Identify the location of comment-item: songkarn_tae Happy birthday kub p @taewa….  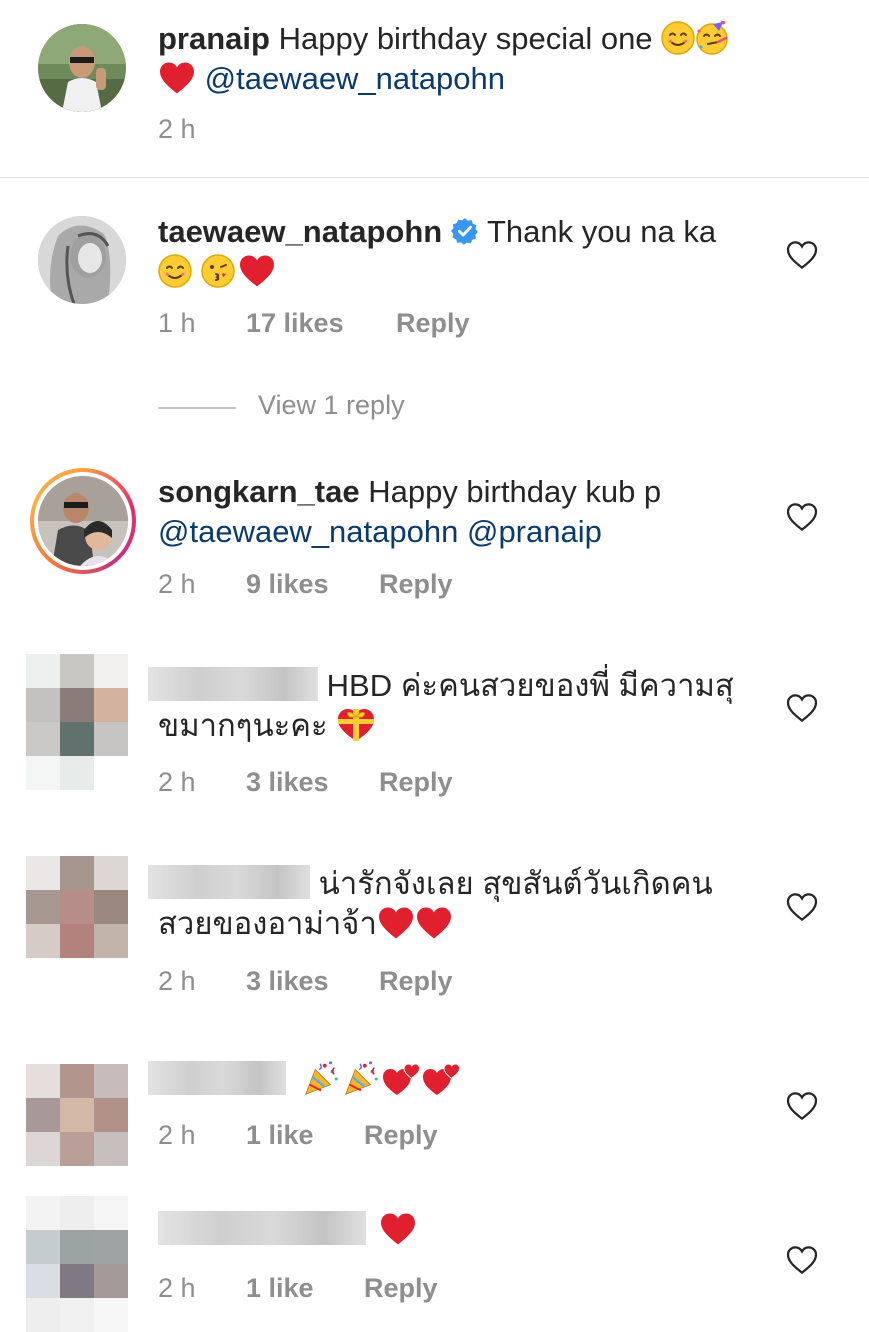
(434, 545).